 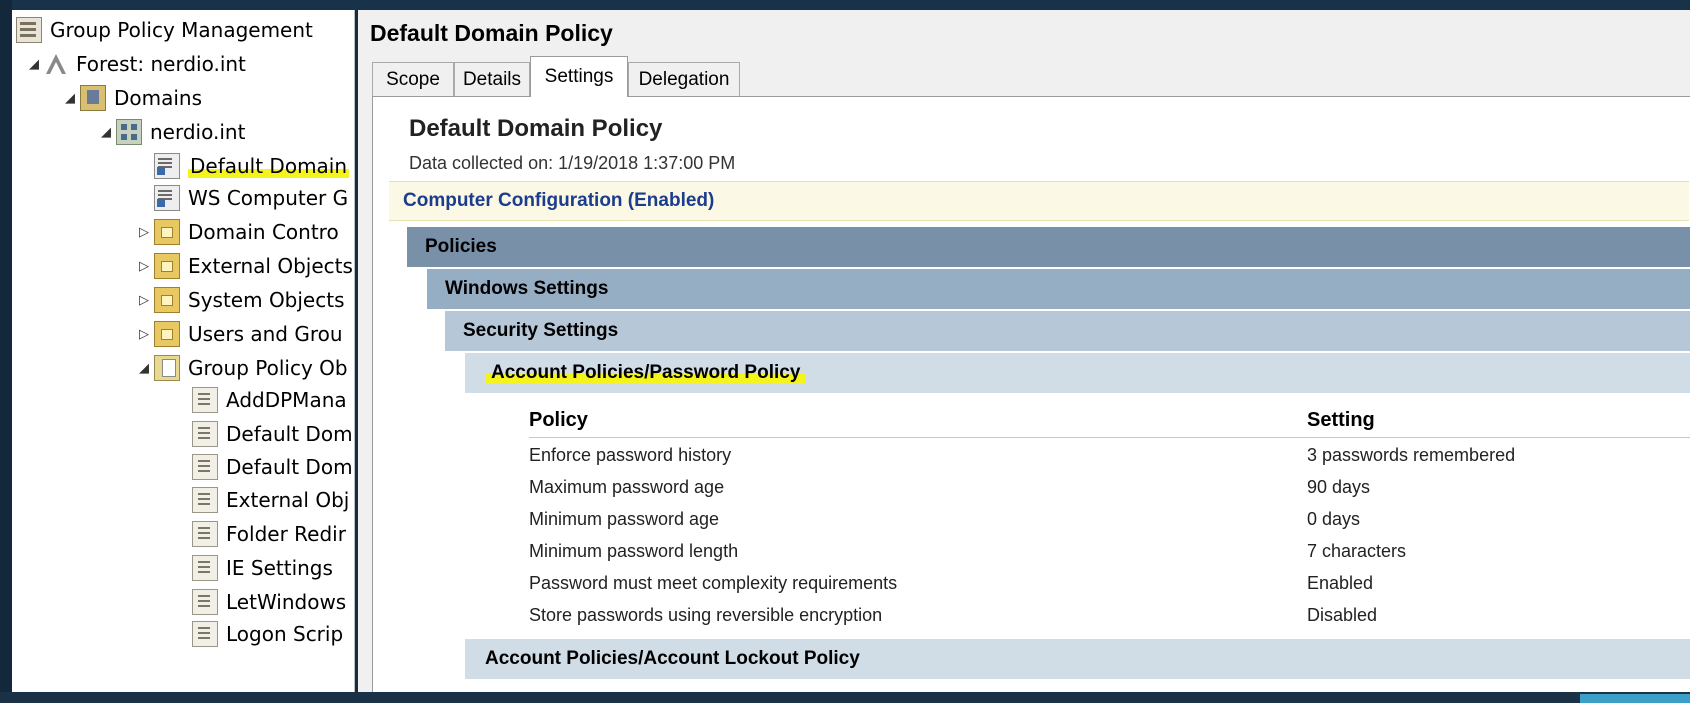 What do you see at coordinates (1341, 420) in the screenshot?
I see `column-header-setting: Setting` at bounding box center [1341, 420].